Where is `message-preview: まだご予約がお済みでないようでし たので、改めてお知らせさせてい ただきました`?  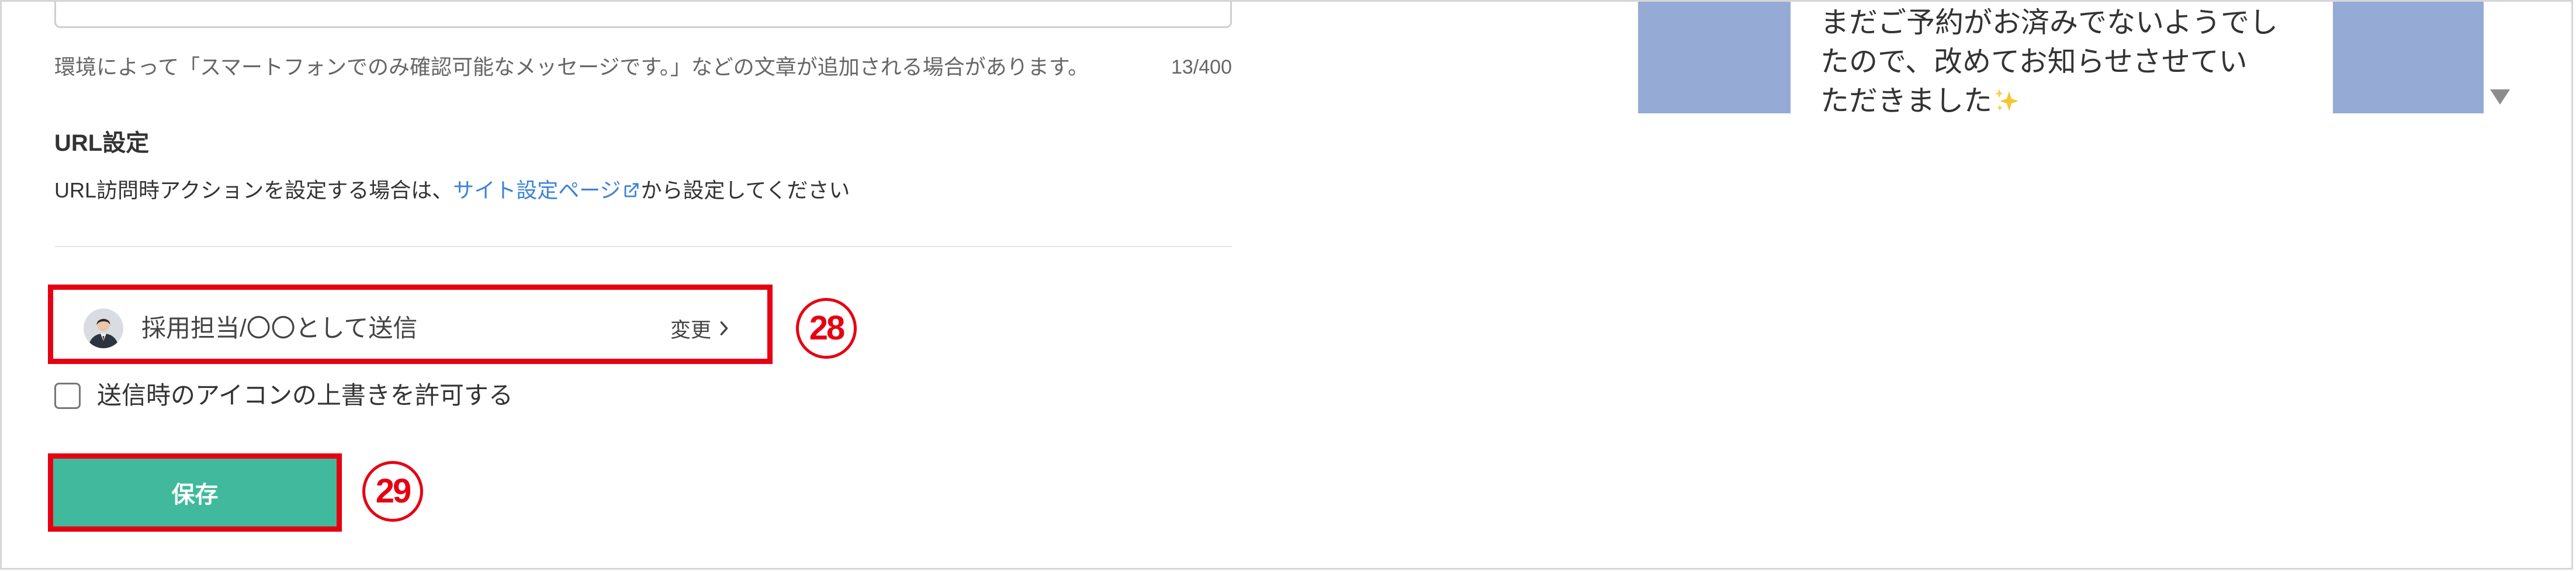 message-preview: まだご予約がお済みでないようでし たので、改めてお知らせさせてい ただきました is located at coordinates (2076, 59).